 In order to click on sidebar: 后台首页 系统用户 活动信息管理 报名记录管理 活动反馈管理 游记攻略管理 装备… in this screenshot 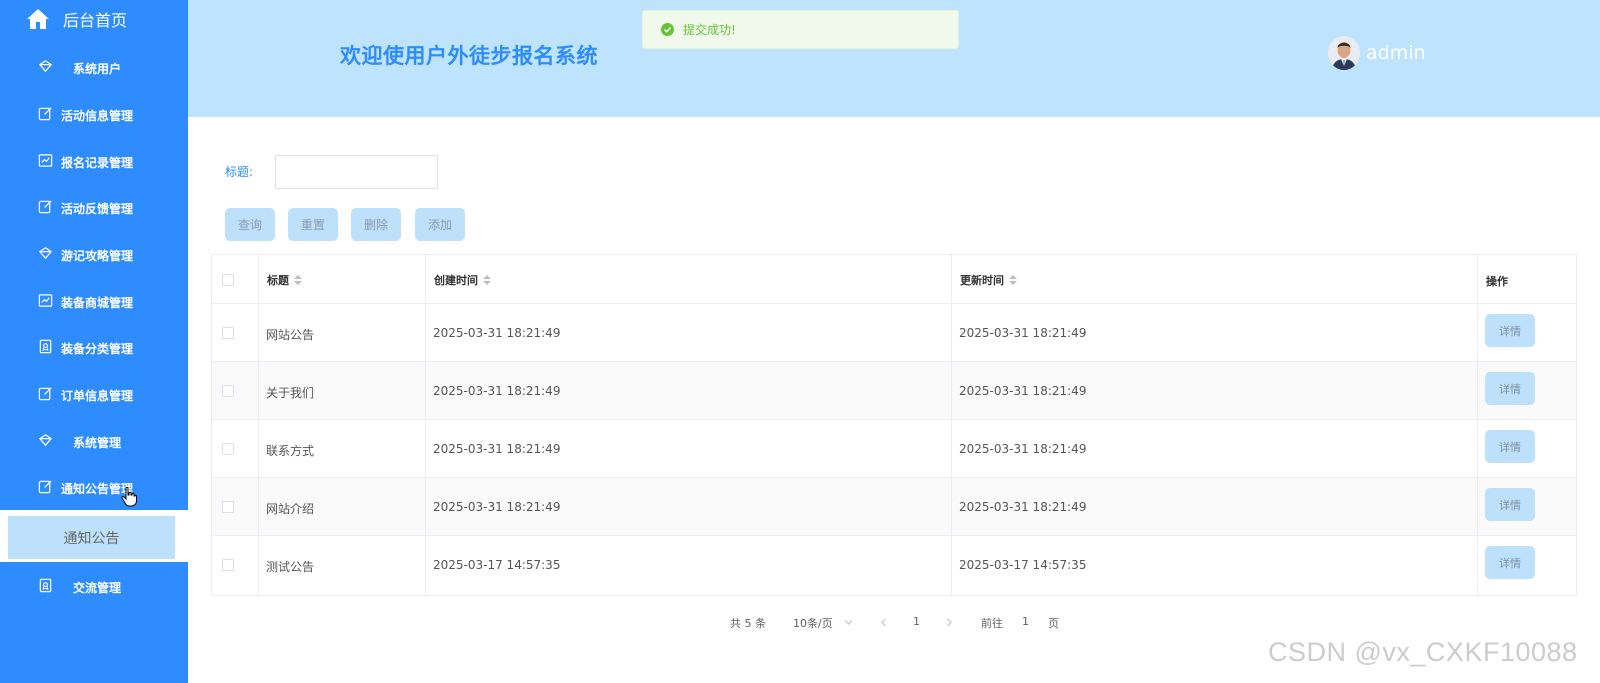, I will do `click(94, 341)`.